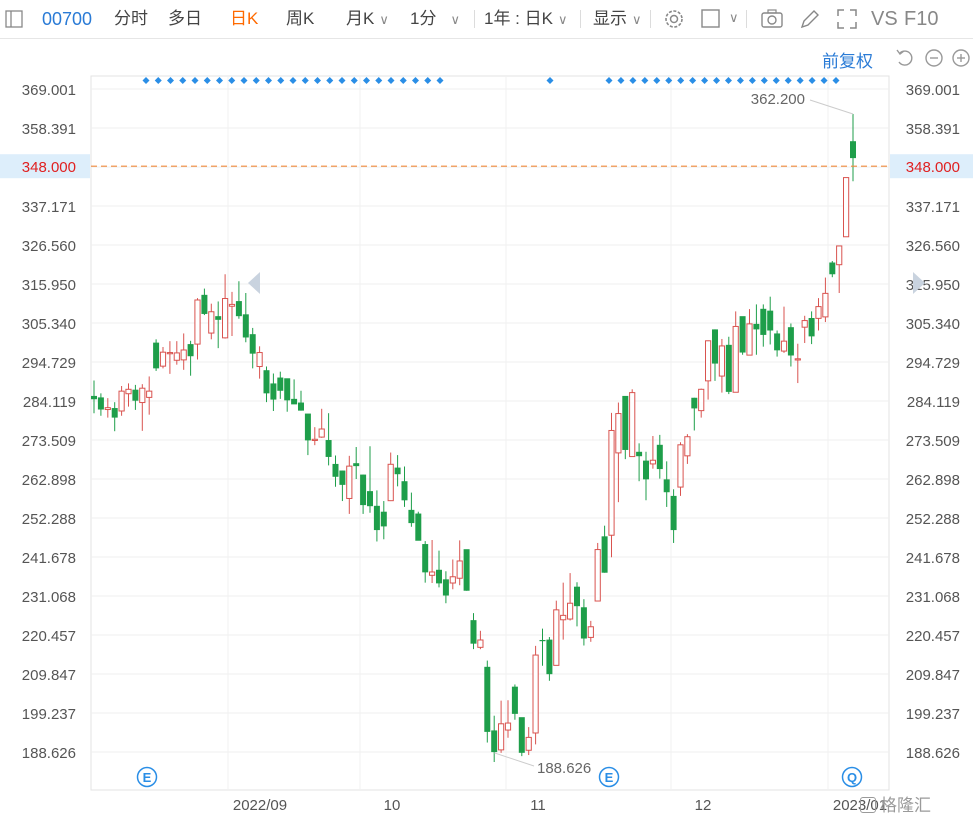 This screenshot has height=823, width=973. I want to click on x-tick-label: 12, so click(703, 805).